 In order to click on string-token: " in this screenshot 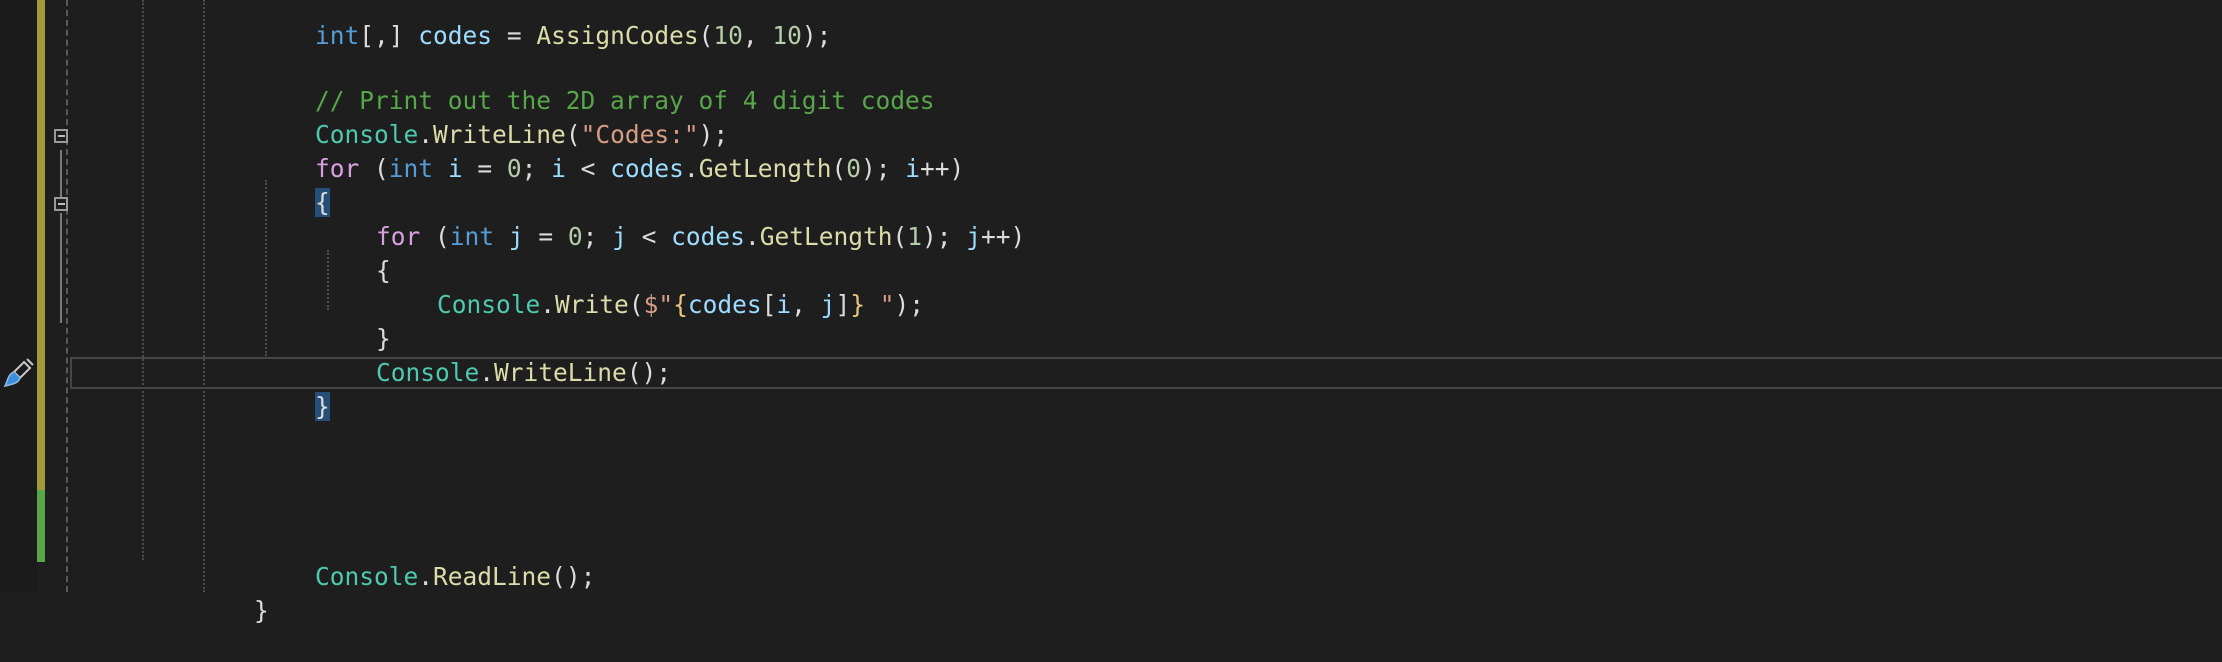, I will do `click(879, 304)`.